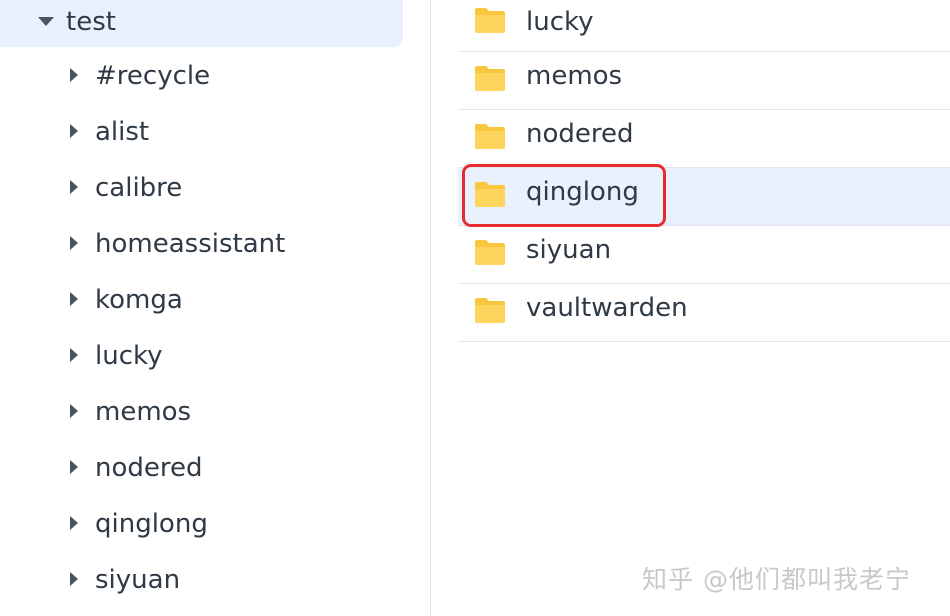 Image resolution: width=950 pixels, height=616 pixels. What do you see at coordinates (46, 21) in the screenshot?
I see `caret-down-icon` at bounding box center [46, 21].